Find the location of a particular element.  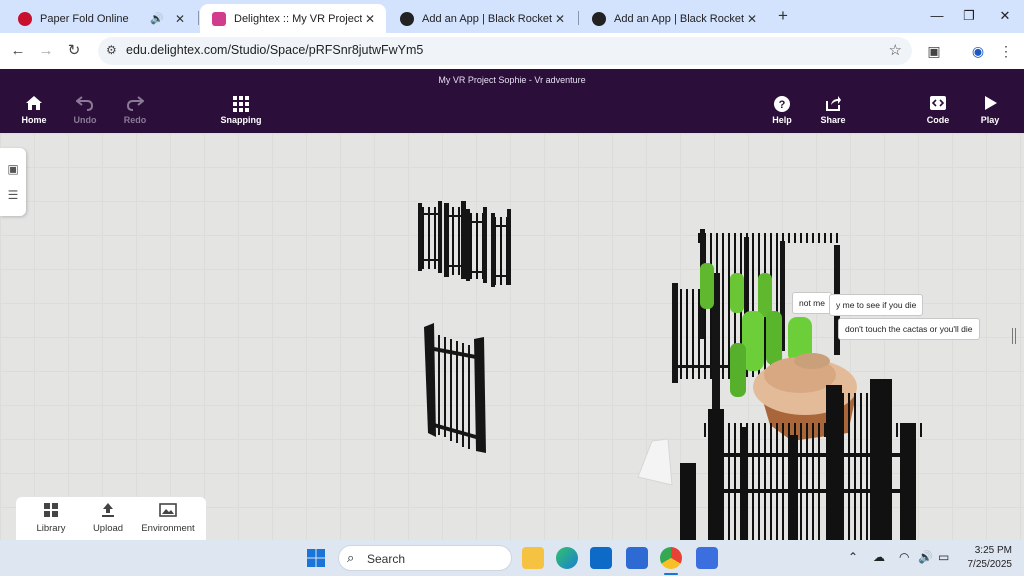

tab-black-rocket-1: Add an App | Black Rocket Arca ✕ is located at coordinates (482, 18).